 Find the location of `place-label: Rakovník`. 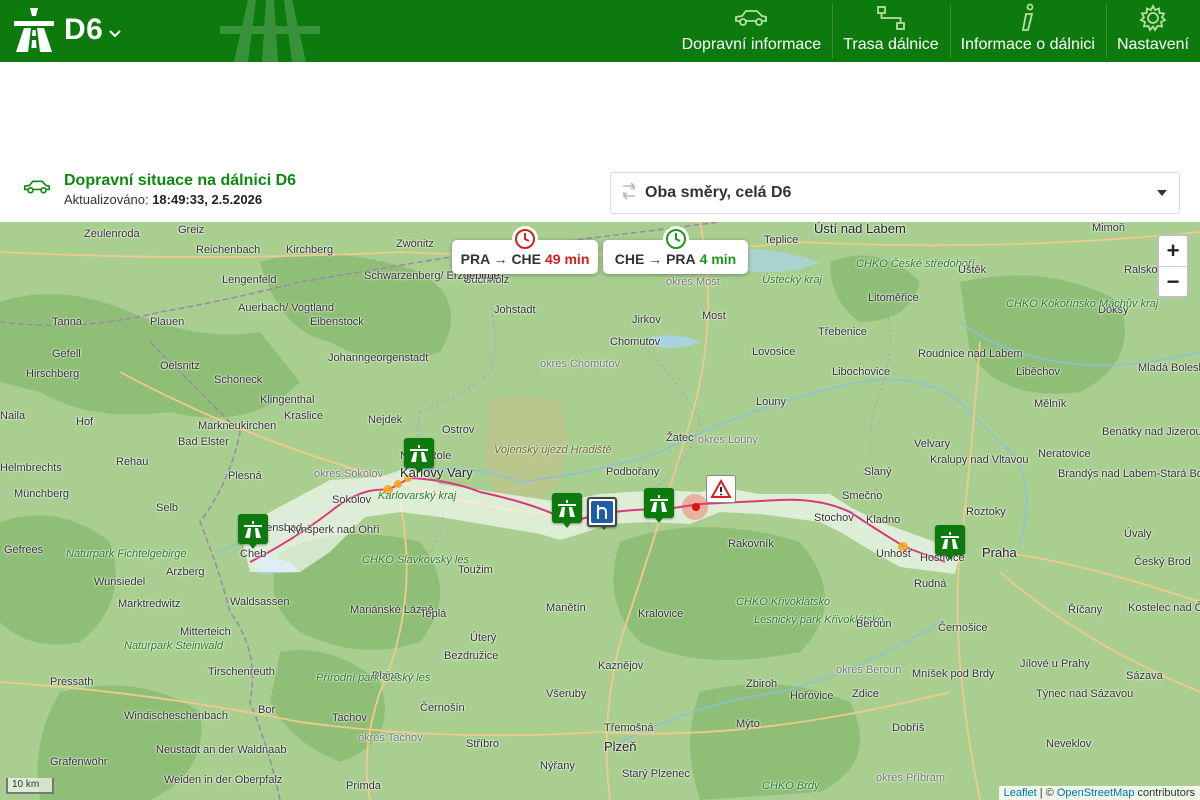

place-label: Rakovník is located at coordinates (751, 544).